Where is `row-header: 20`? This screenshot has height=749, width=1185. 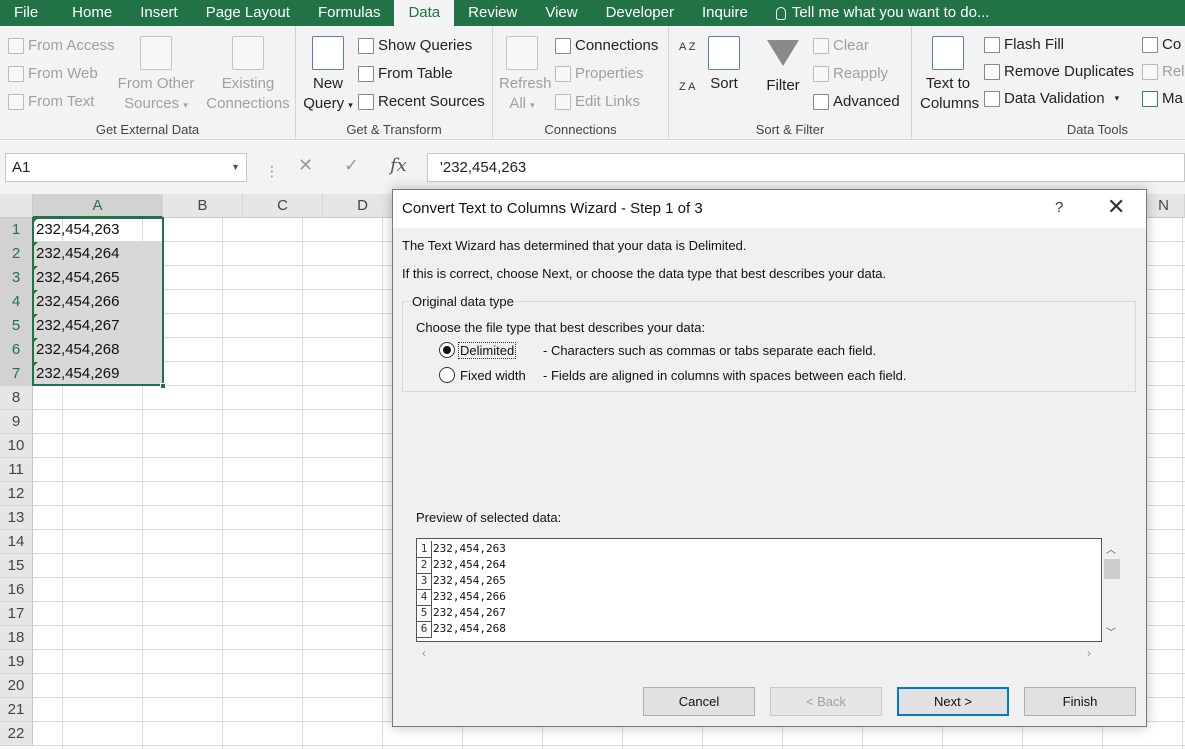
row-header: 20 is located at coordinates (16, 686).